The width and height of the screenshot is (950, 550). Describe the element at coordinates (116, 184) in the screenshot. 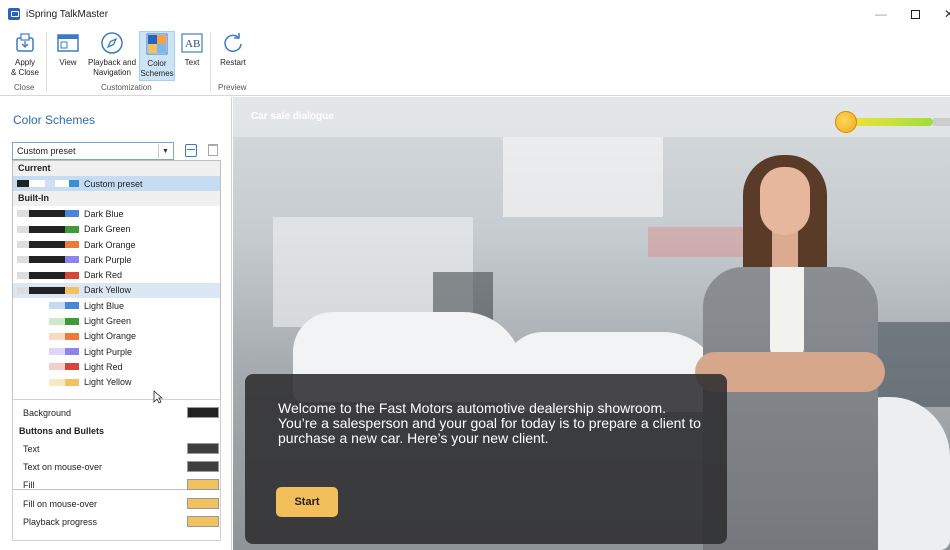

I see `dropdown-item-custom-preset: Custom preset` at that location.